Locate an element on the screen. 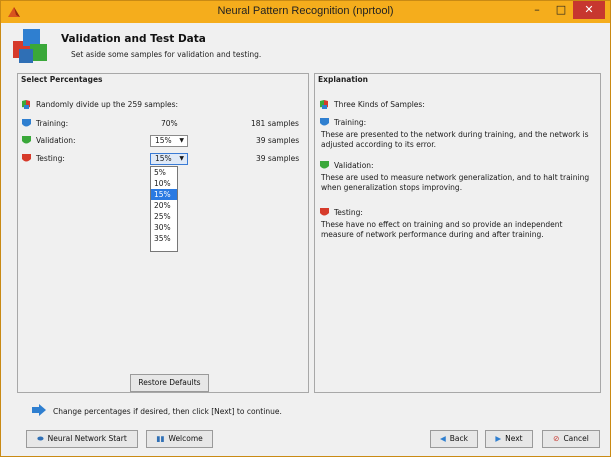 The image size is (611, 457). explanation-intro: Three Kinds of Samples: is located at coordinates (379, 104).